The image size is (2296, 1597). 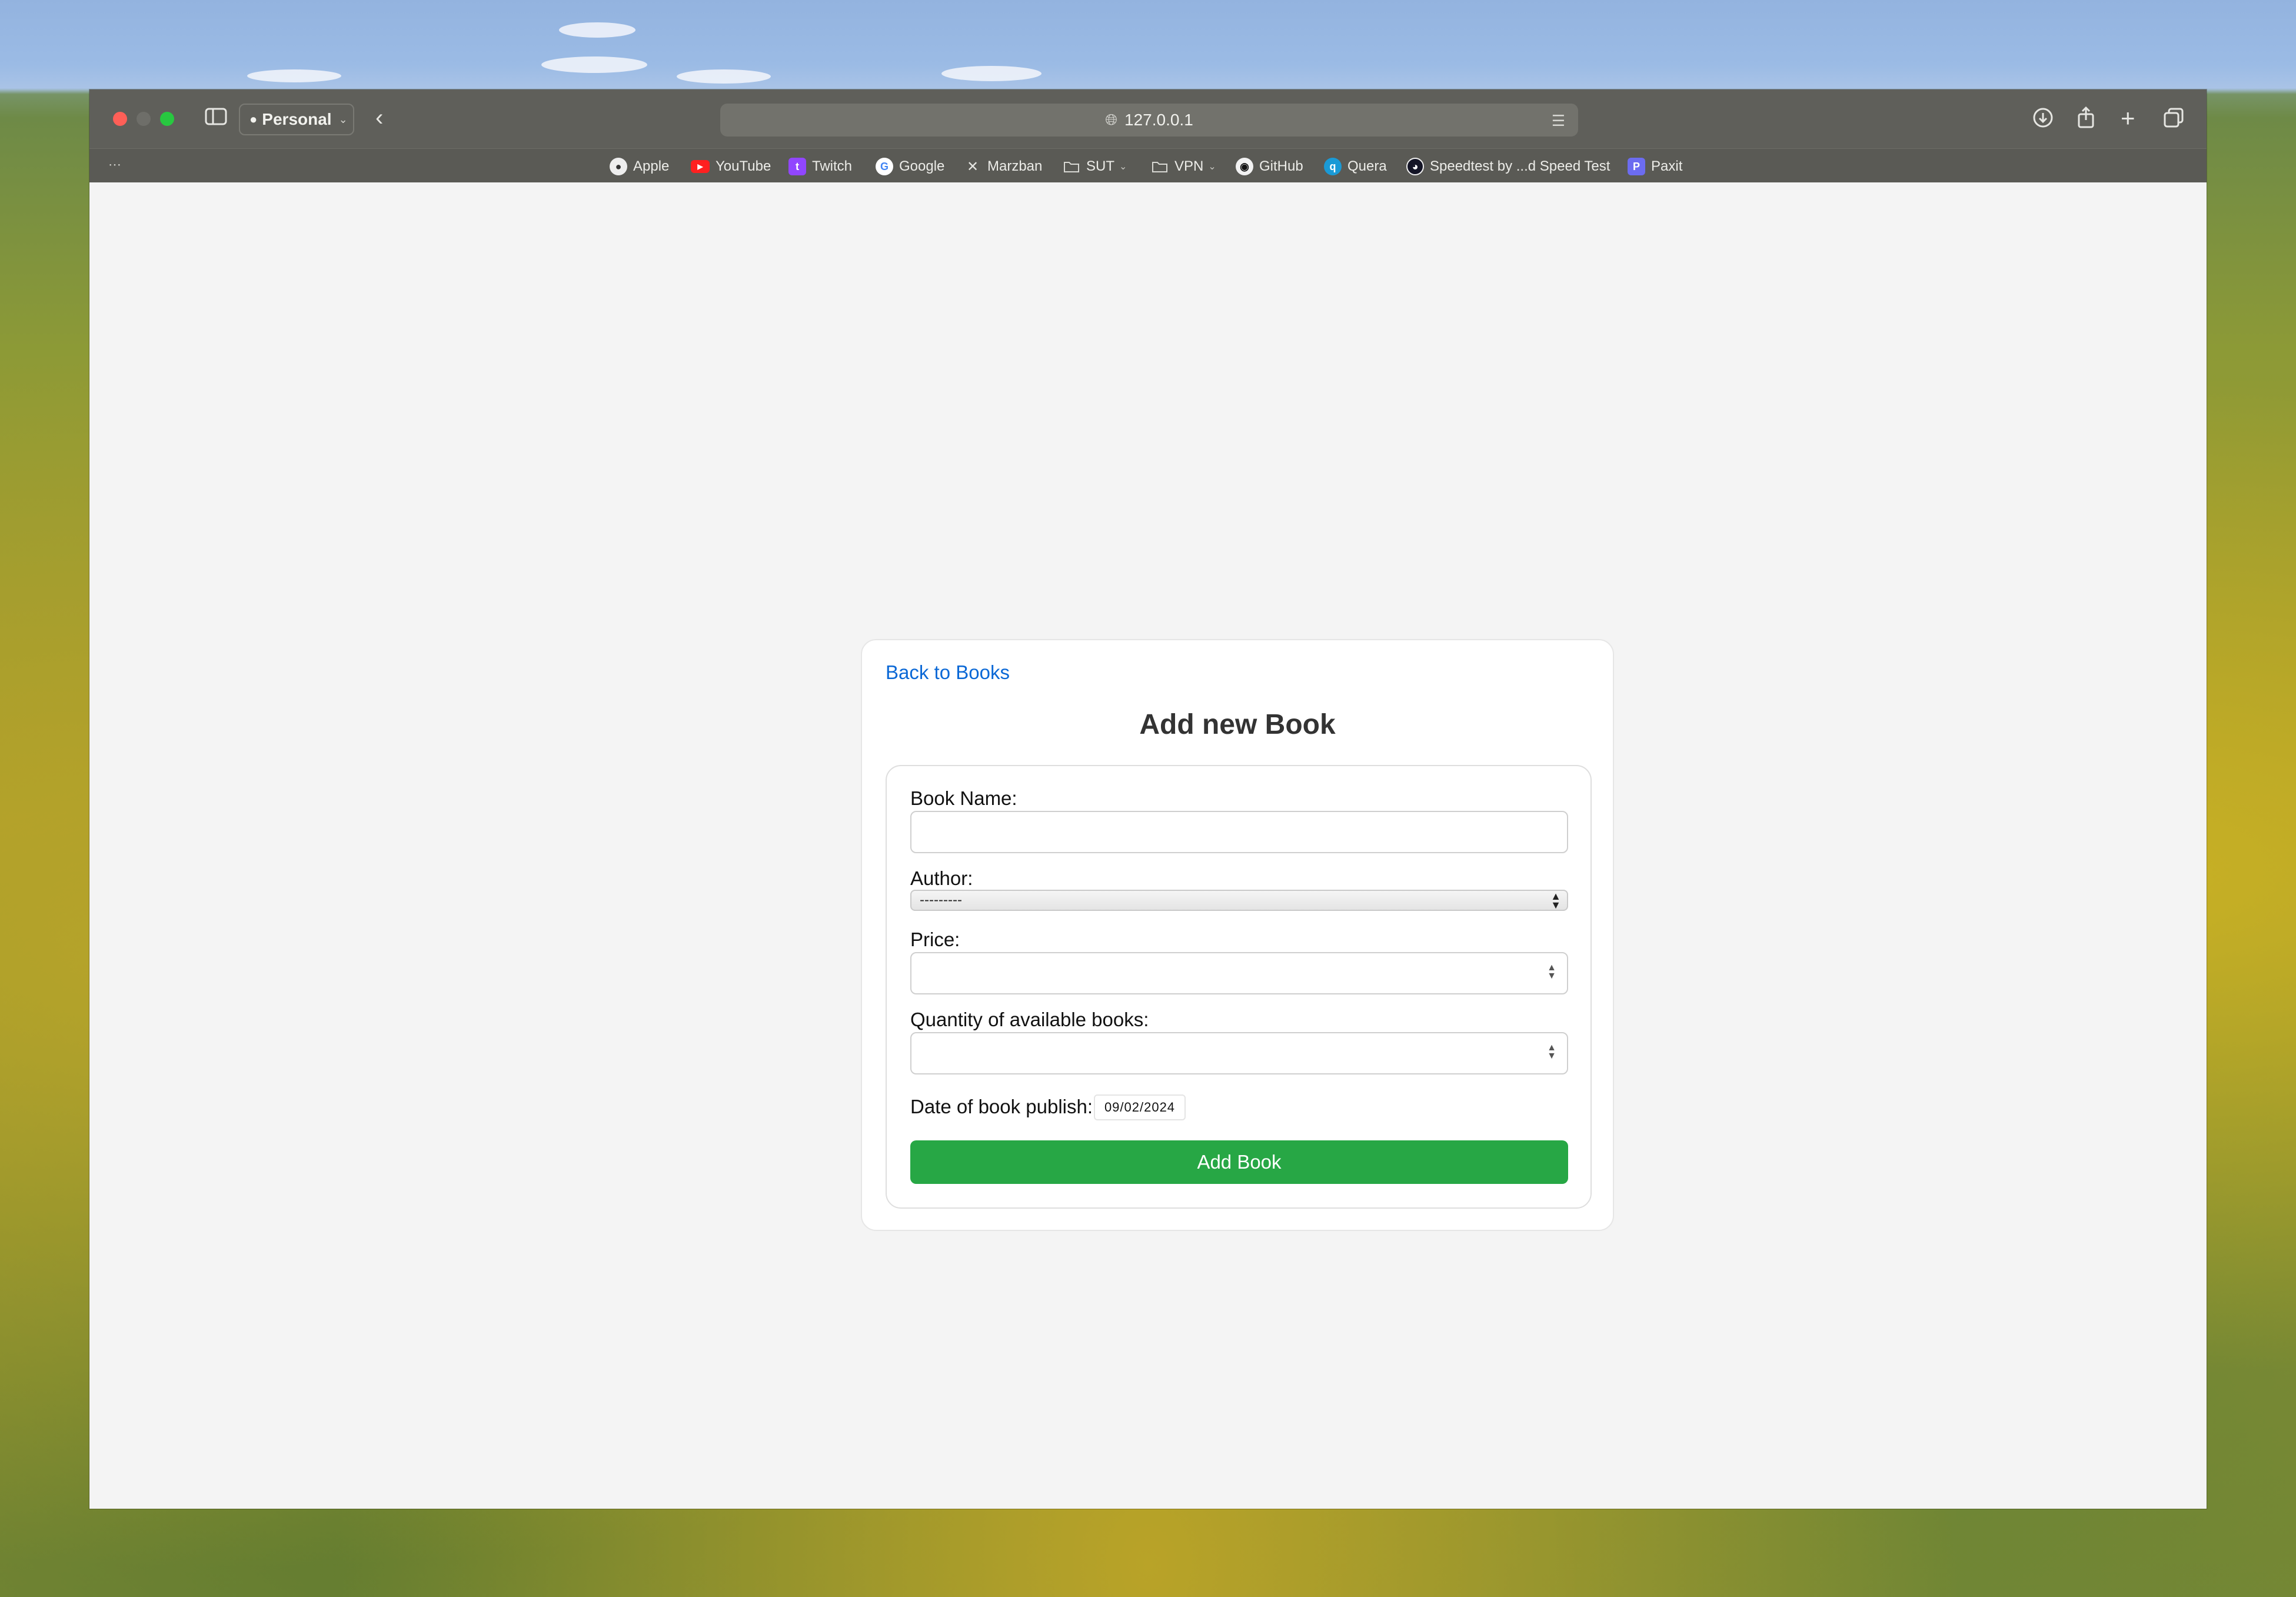 I want to click on browser-toolbar: ● Personal ⌄ ‹ 🌐︎ 127.0.0.1 ☰ +, so click(x=1148, y=119).